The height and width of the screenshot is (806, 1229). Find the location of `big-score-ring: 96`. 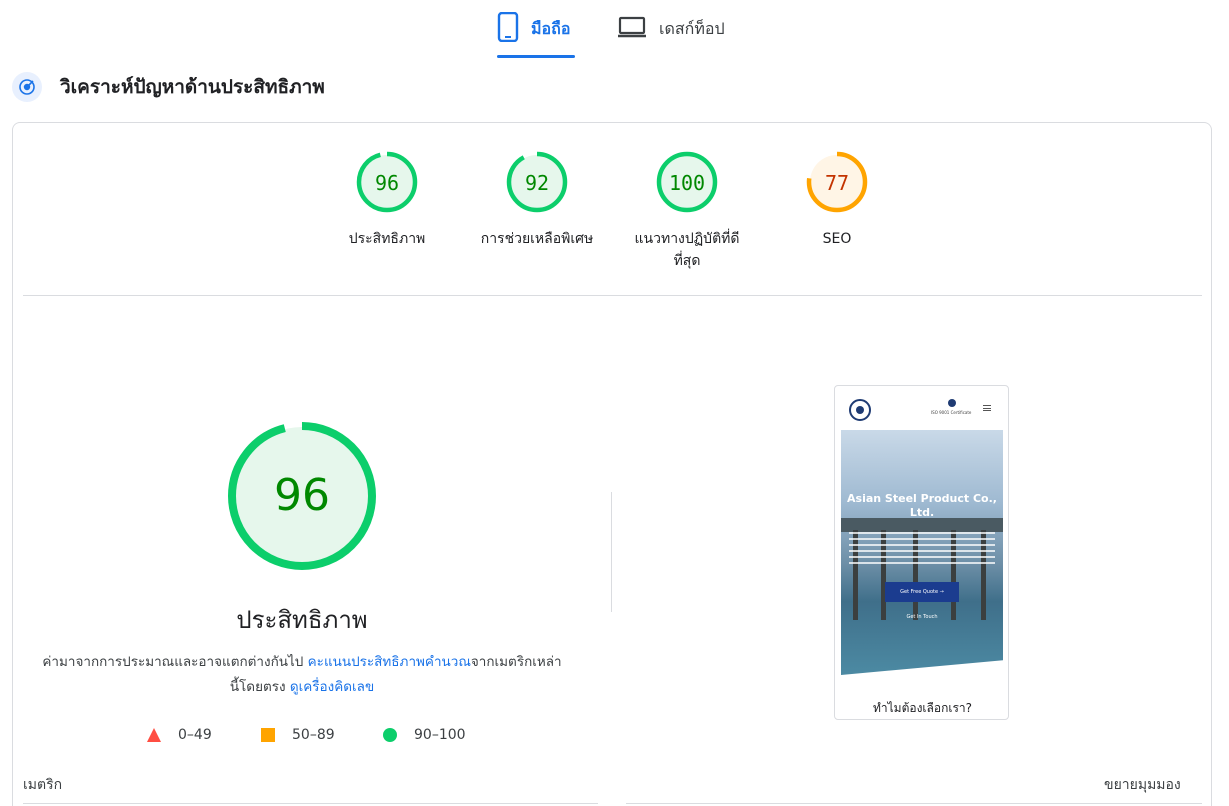

big-score-ring: 96 is located at coordinates (302, 496).